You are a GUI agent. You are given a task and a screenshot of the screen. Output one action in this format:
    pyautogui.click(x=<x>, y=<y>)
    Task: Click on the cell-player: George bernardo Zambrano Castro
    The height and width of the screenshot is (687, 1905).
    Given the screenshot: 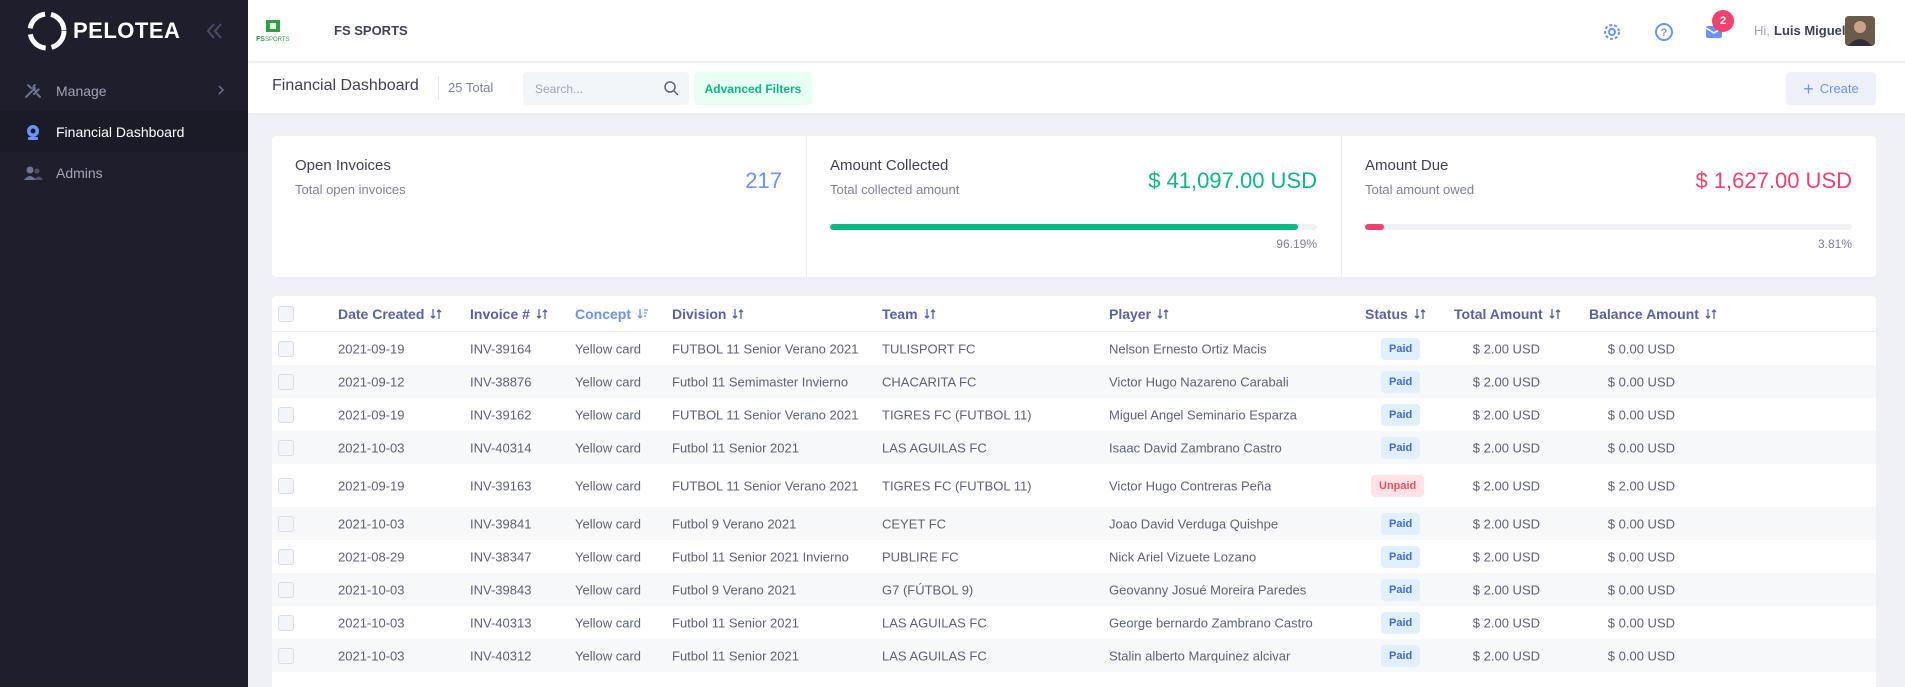 What is the action you would take?
    pyautogui.click(x=1211, y=622)
    